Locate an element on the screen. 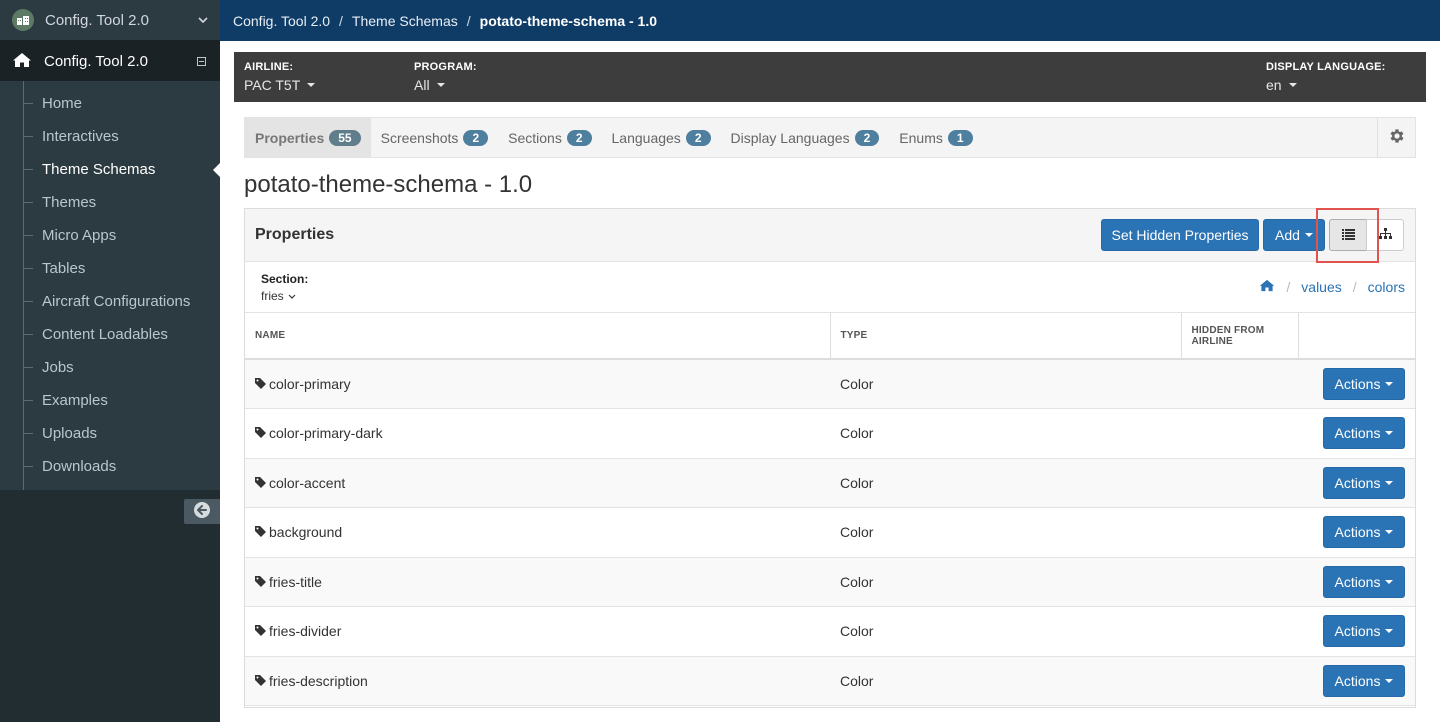 The height and width of the screenshot is (722, 1440). tab-label: Properties is located at coordinates (290, 137).